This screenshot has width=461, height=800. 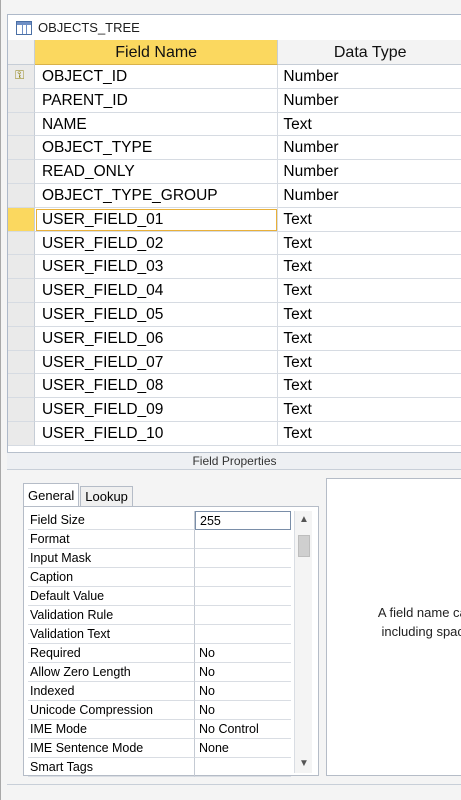 I want to click on field-name-cell: USER_FIELD_08, so click(x=156, y=386).